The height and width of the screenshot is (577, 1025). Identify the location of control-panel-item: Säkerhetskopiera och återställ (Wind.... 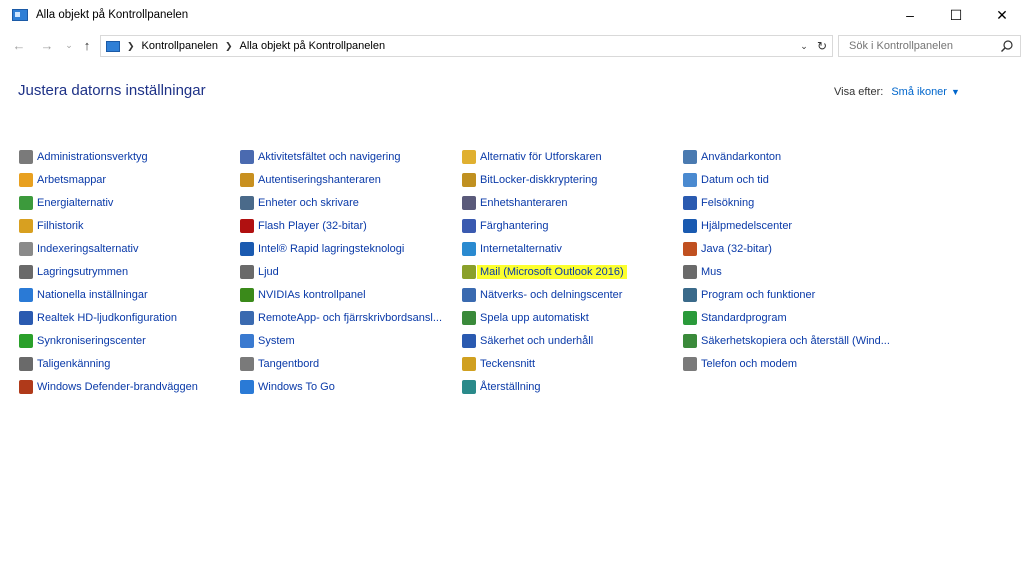
(786, 341).